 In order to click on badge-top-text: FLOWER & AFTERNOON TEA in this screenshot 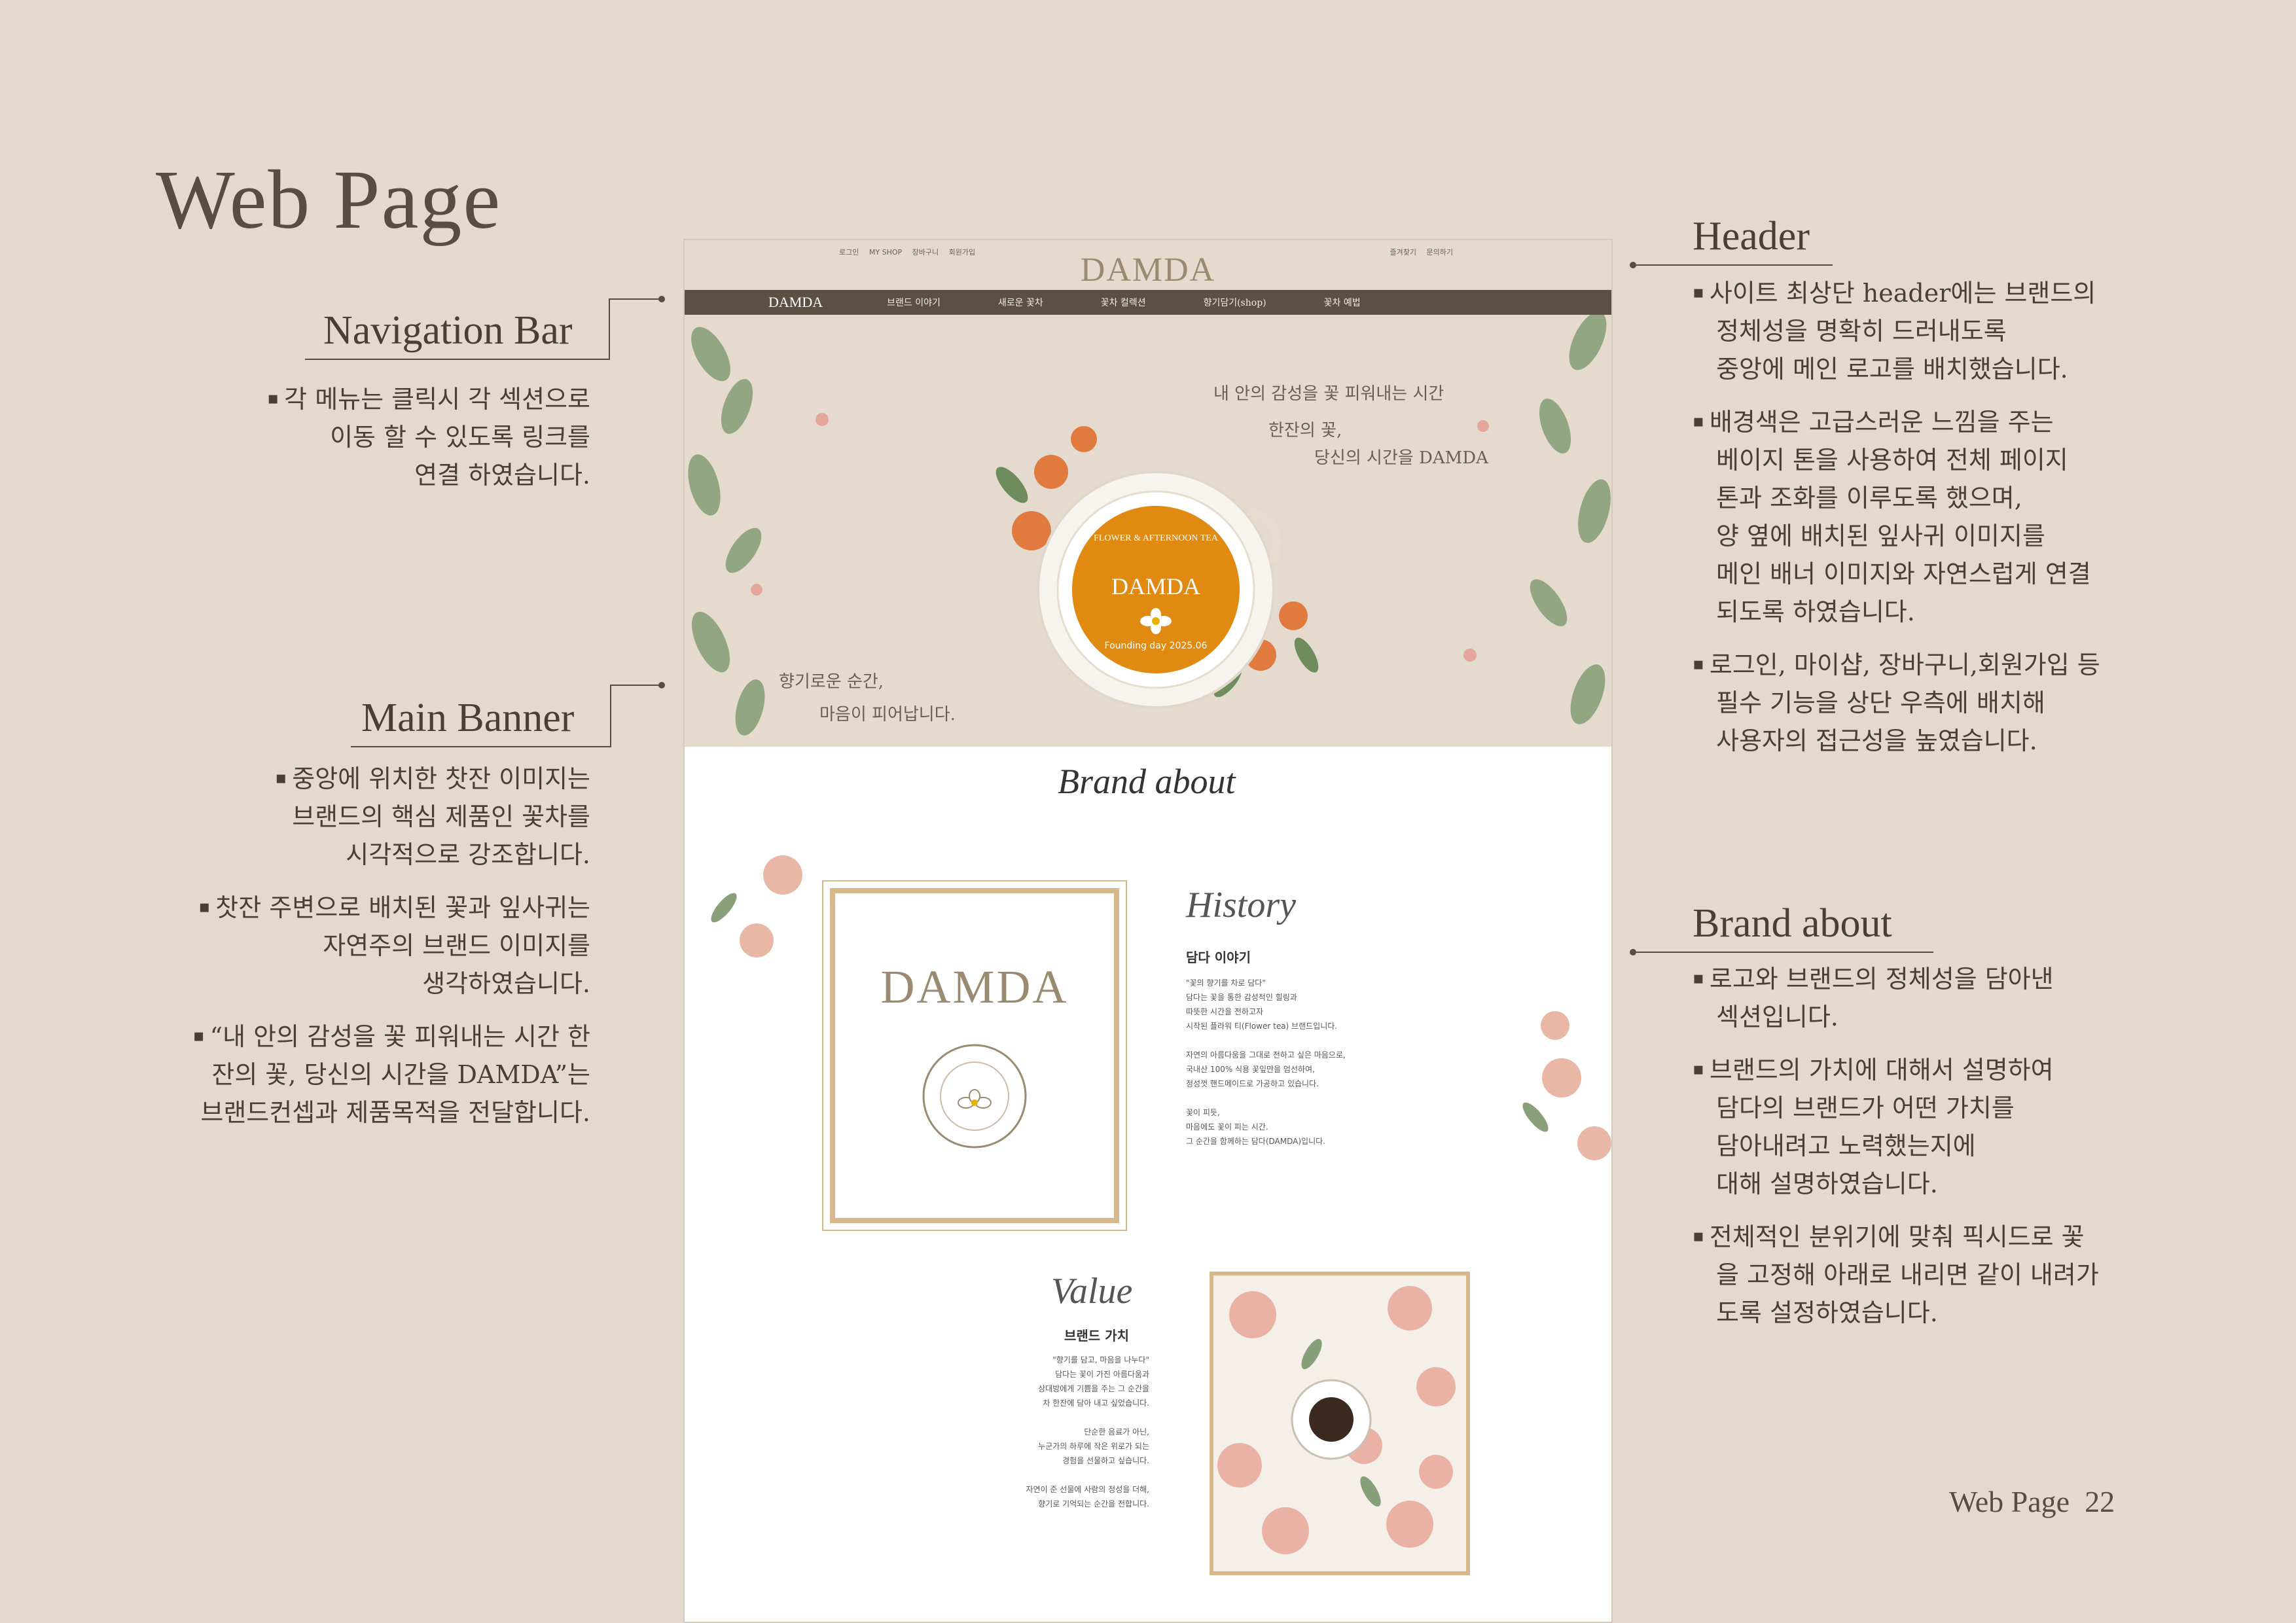, I will do `click(1156, 538)`.